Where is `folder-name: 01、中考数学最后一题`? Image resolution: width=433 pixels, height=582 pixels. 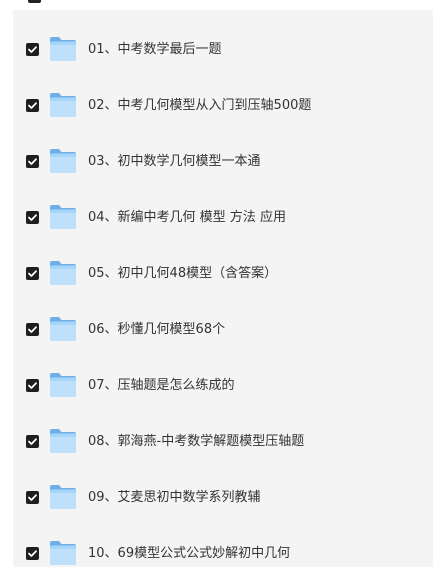 folder-name: 01、中考数学最后一题 is located at coordinates (155, 49).